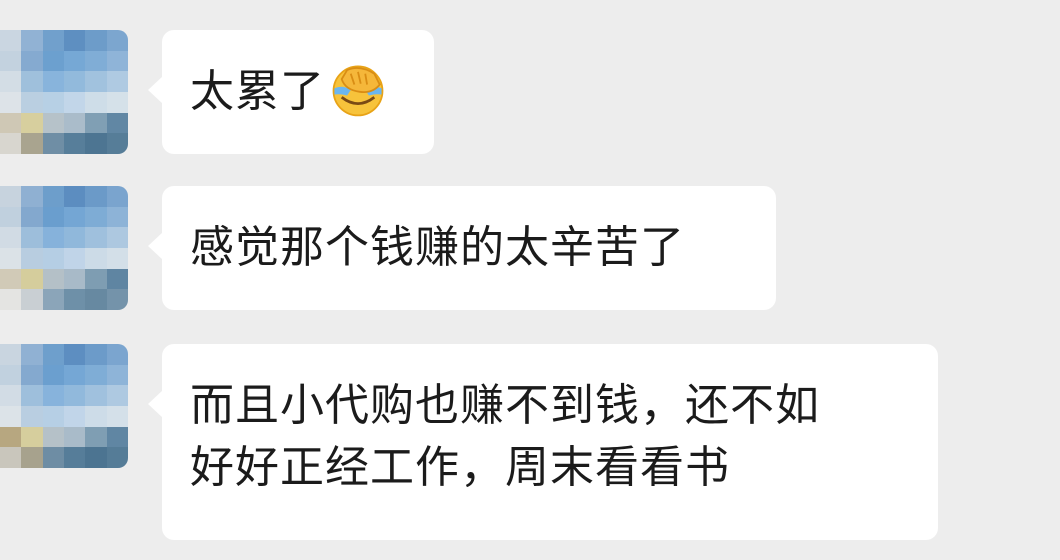 This screenshot has width=1060, height=560. Describe the element at coordinates (257, 91) in the screenshot. I see `message-text: 太累了` at that location.